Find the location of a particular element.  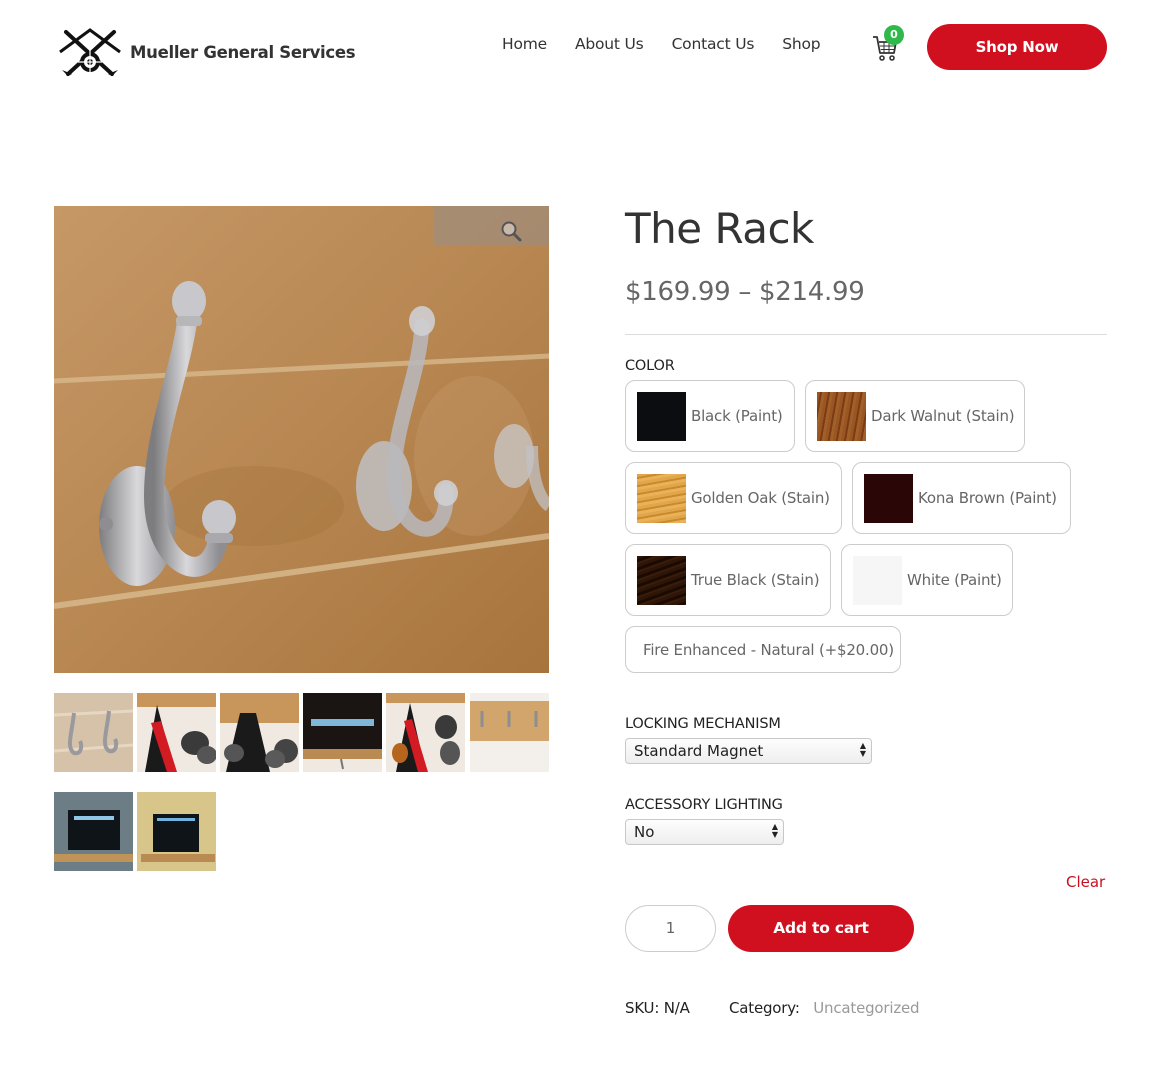

category-label: Category: is located at coordinates (764, 1008).